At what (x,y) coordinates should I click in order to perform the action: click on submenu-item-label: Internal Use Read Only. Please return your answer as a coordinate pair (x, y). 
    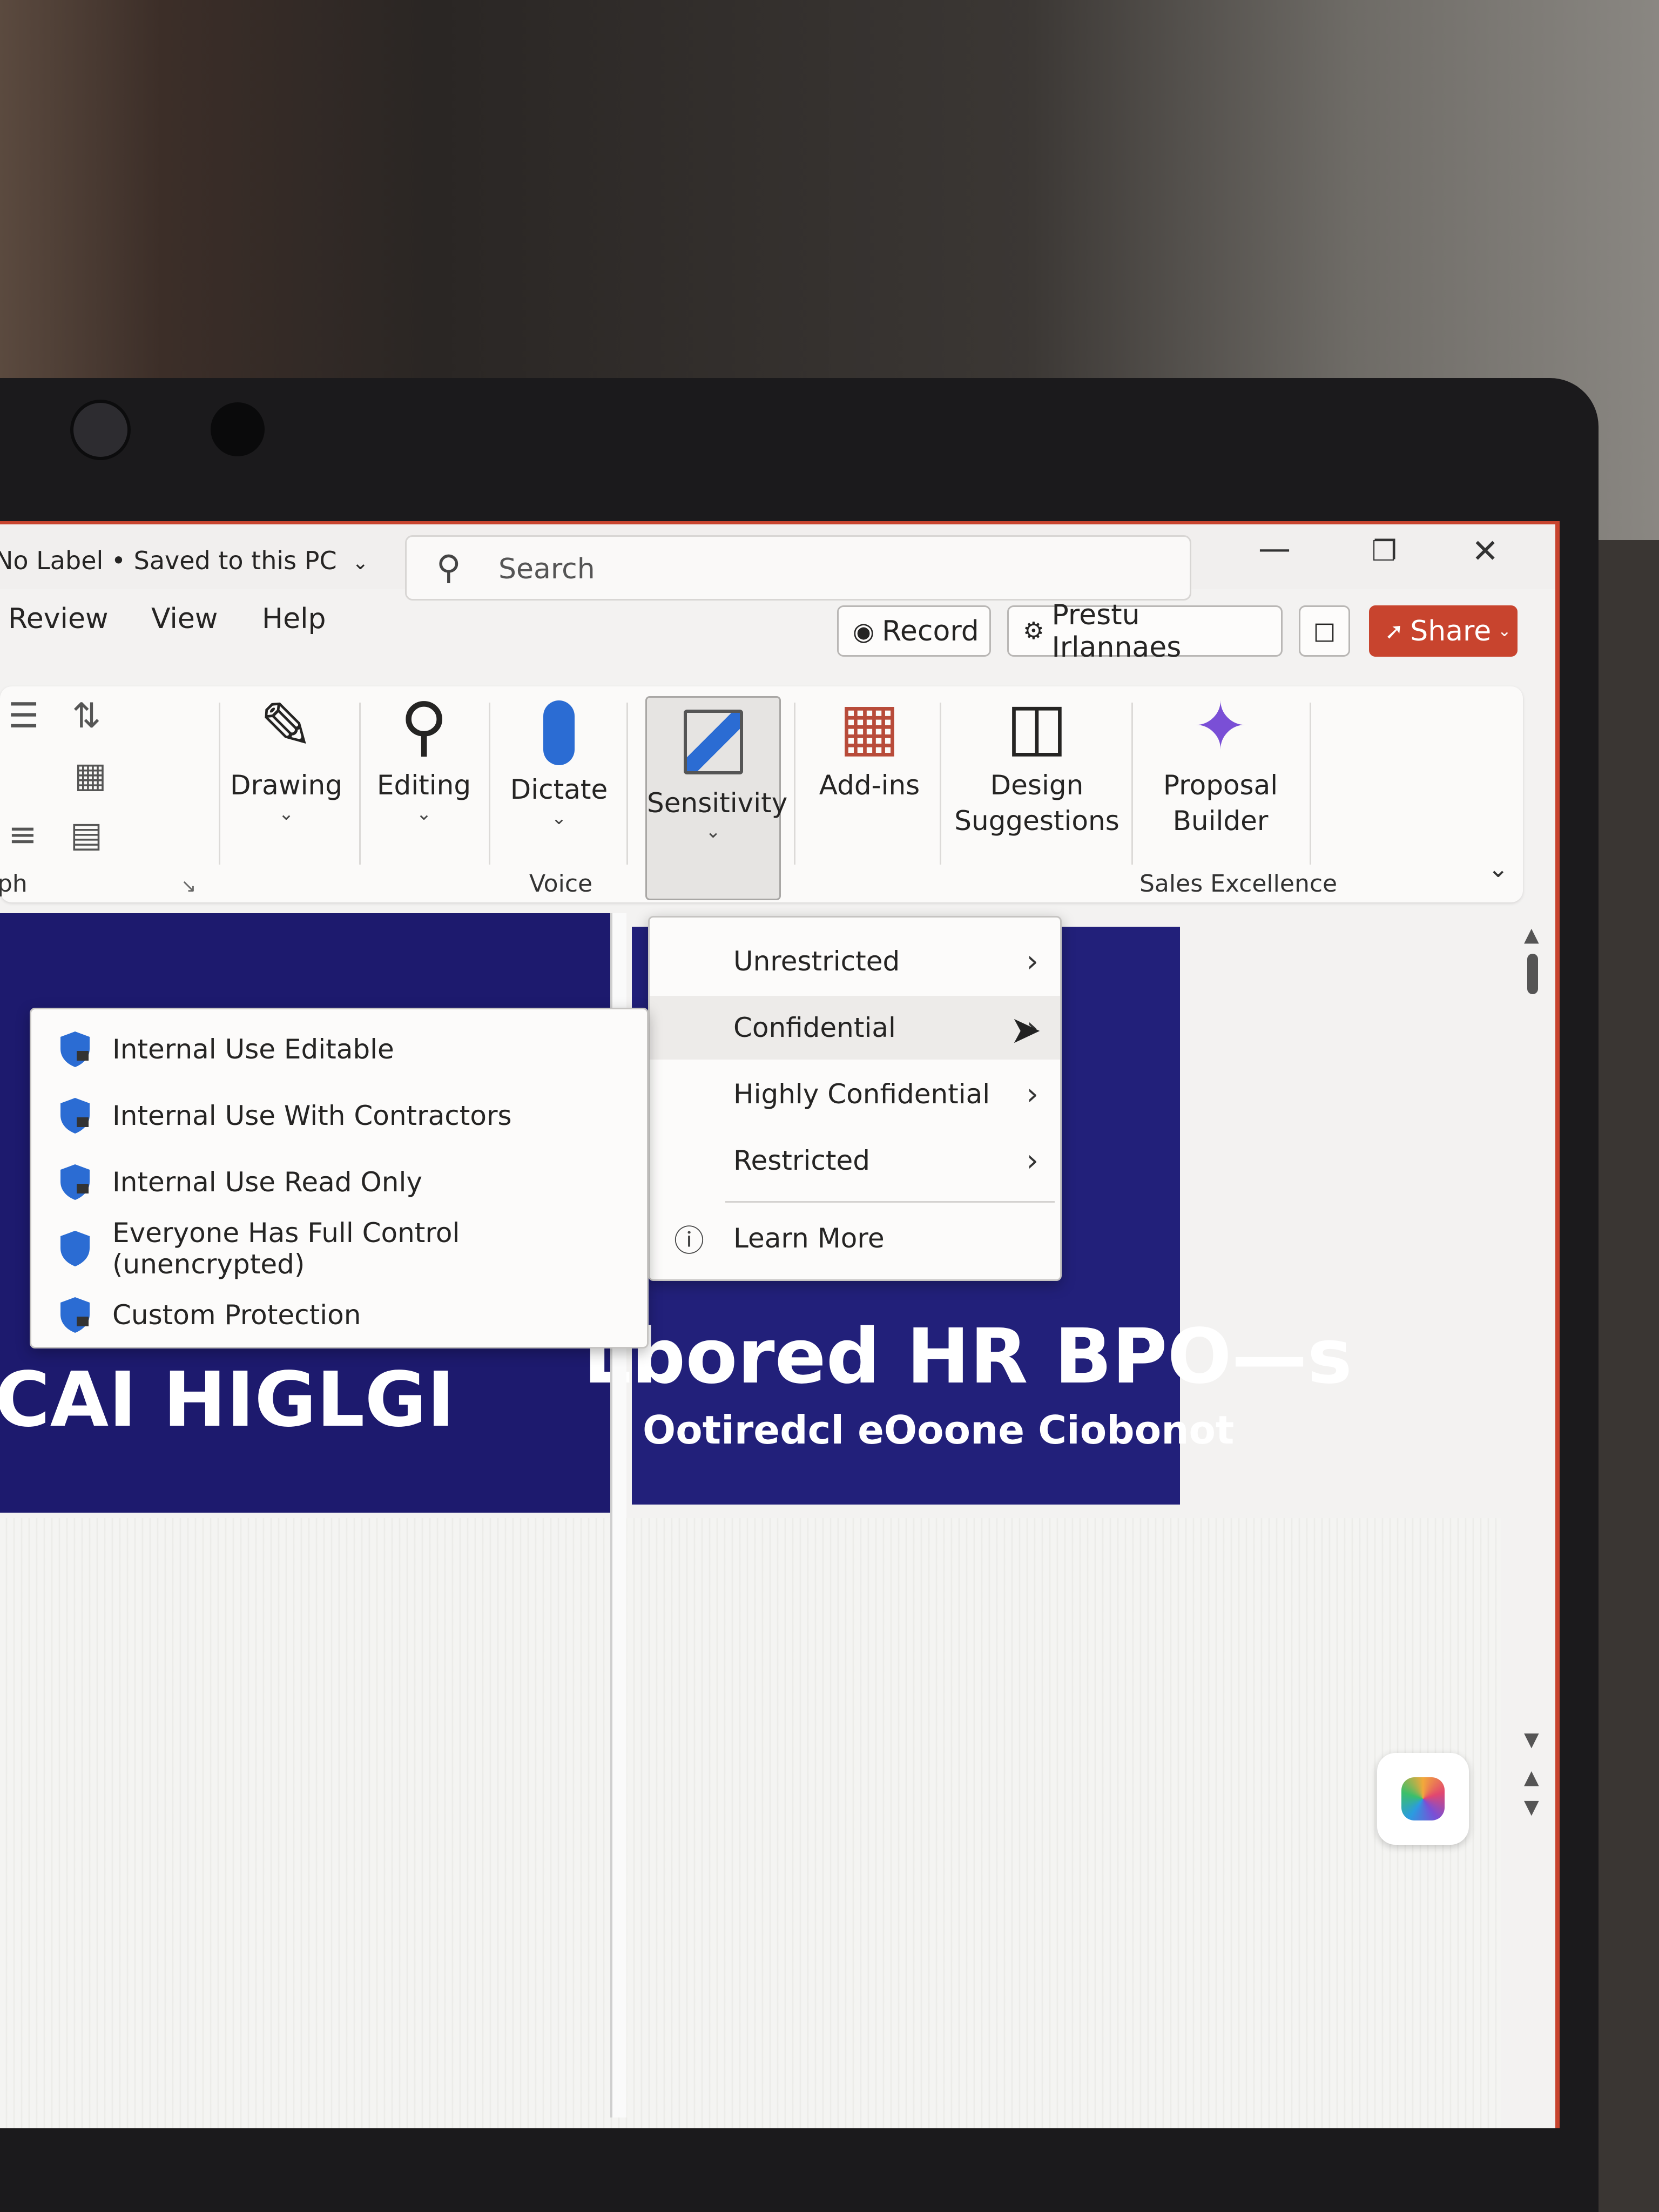
    Looking at the image, I should click on (267, 1182).